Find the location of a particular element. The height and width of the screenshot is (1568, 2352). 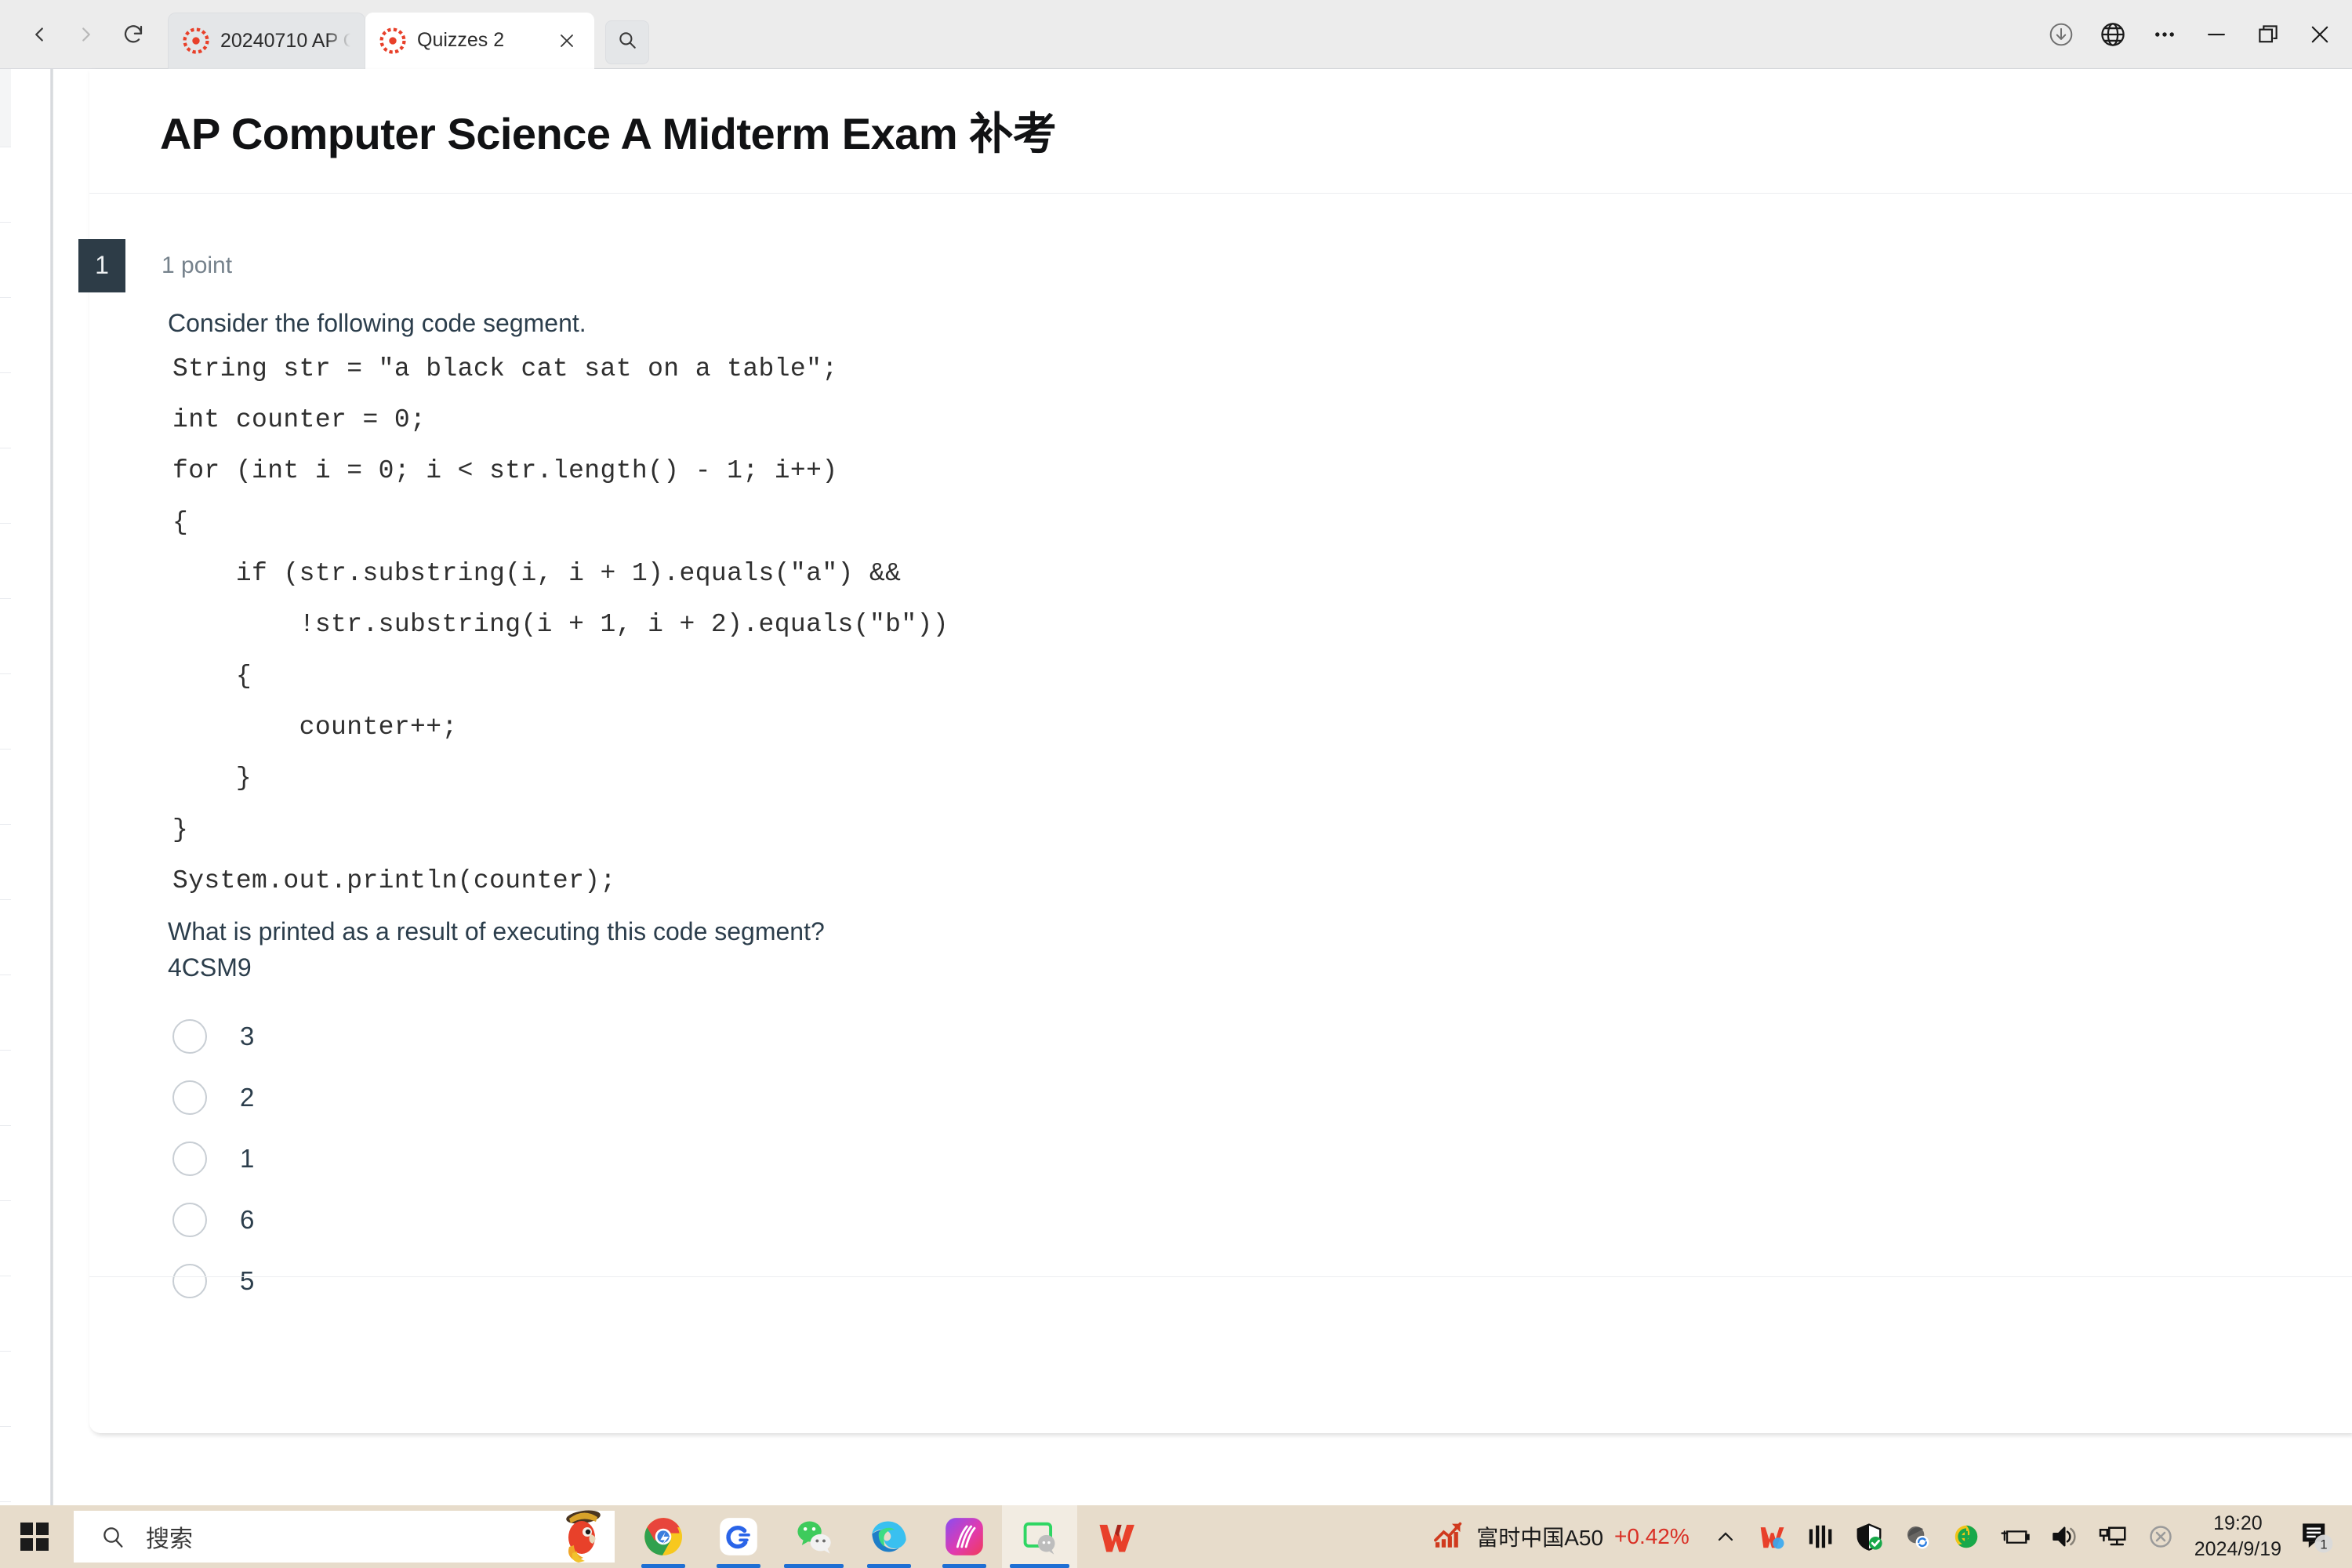

taskbar: 搜索 富时中国A50 +0.42% 19:20 2024/9/19 1 is located at coordinates (1176, 1536).